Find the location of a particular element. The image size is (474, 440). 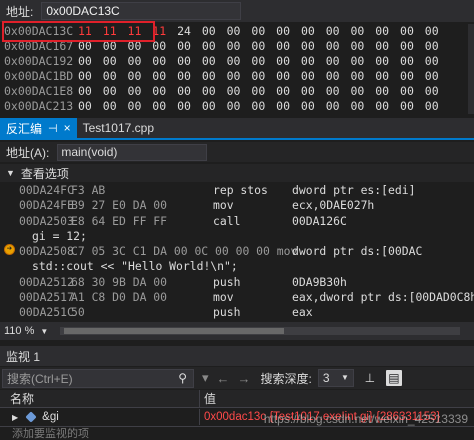

source-line: gi = 12; is located at coordinates (237, 236).